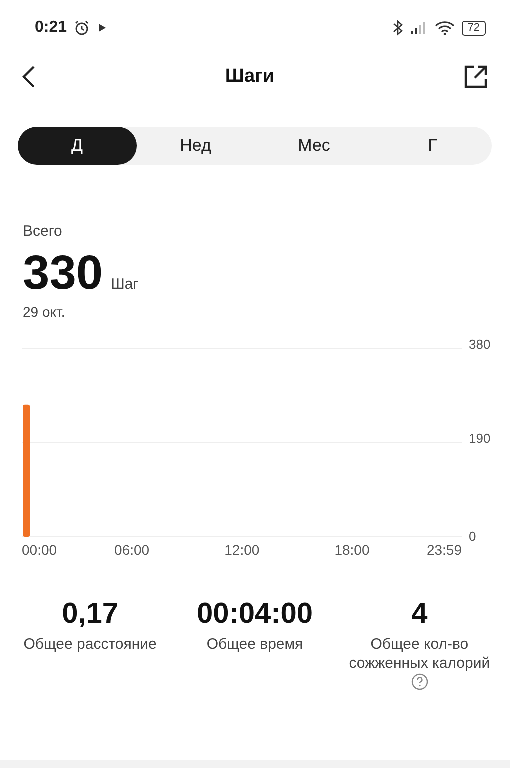  Describe the element at coordinates (314, 146) in the screenshot. I see `period-tab: Мес` at that location.